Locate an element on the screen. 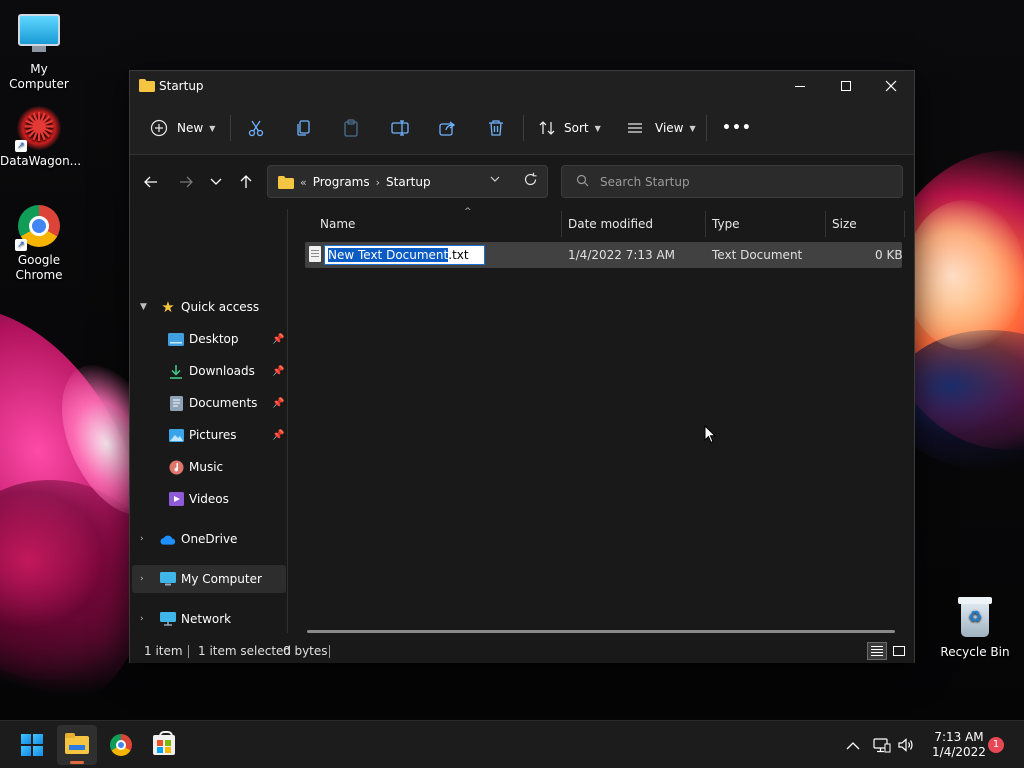 This screenshot has width=1024, height=768. recent-locations-button is located at coordinates (216, 182).